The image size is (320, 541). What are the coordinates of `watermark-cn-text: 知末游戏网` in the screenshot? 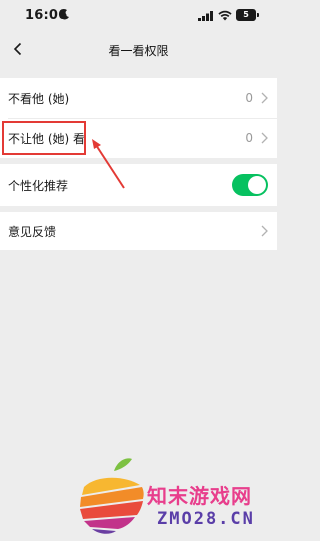 It's located at (199, 496).